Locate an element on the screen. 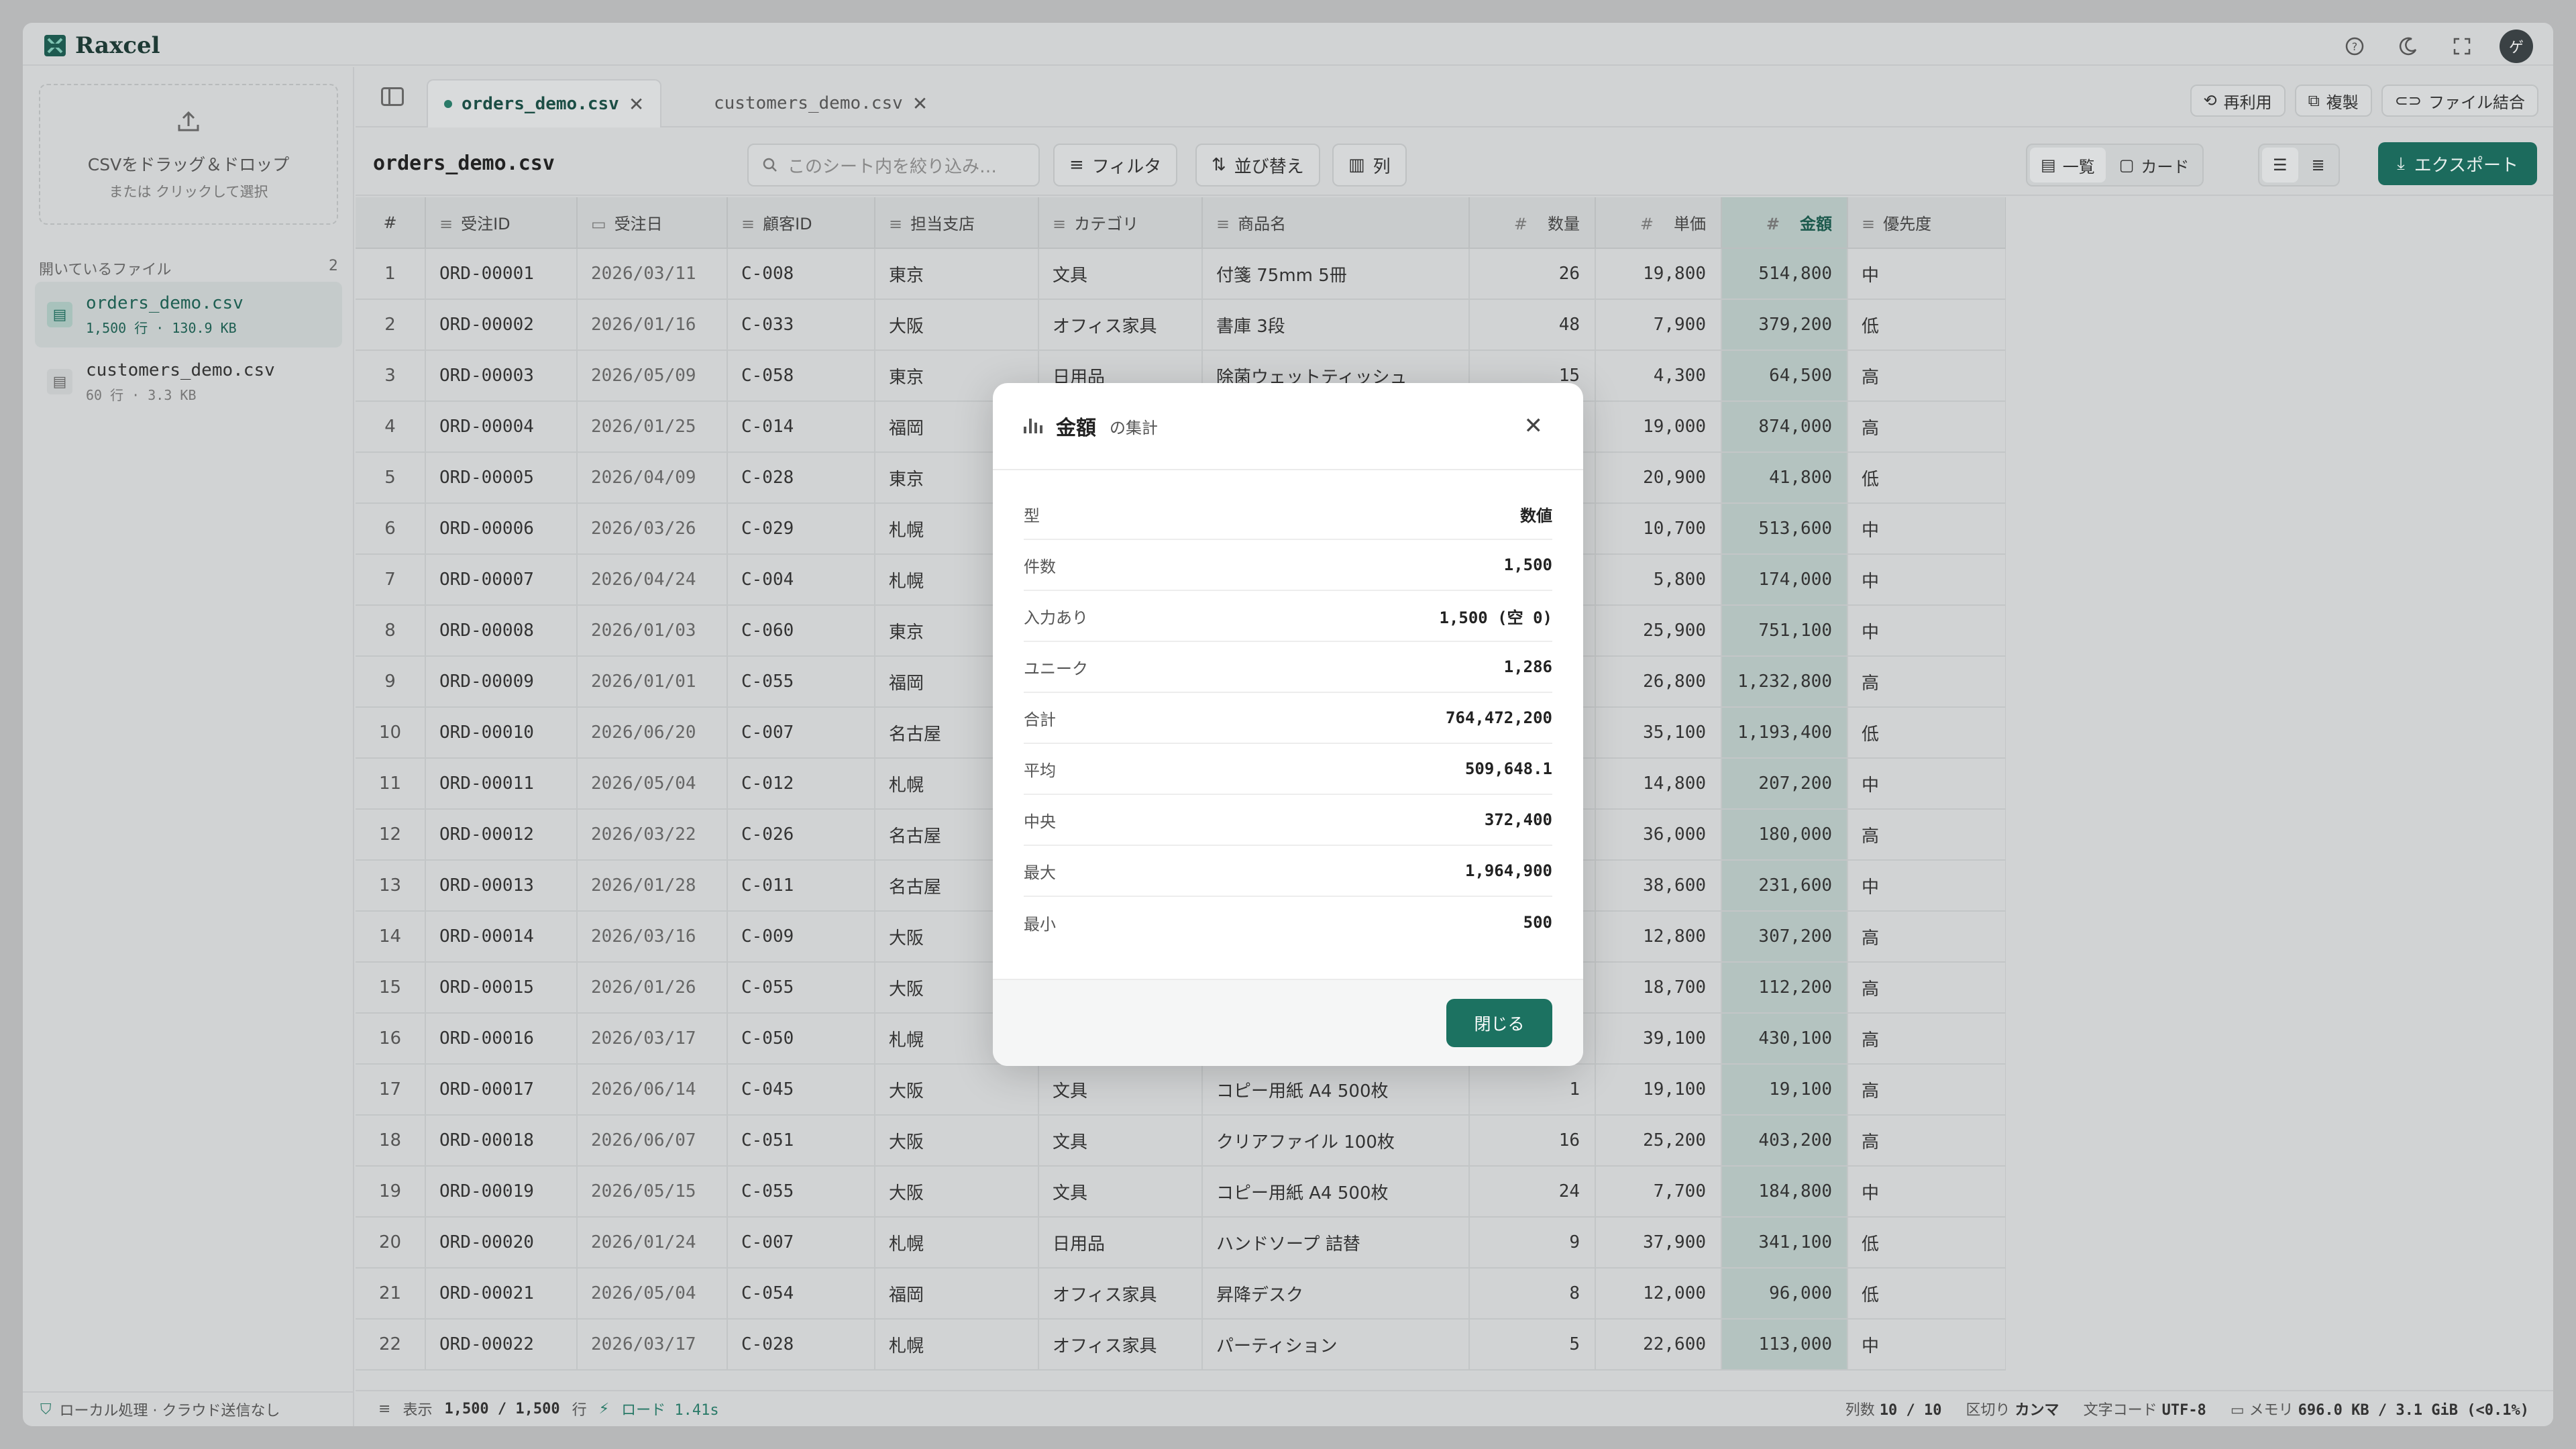  table-cell: C-033 is located at coordinates (801, 325).